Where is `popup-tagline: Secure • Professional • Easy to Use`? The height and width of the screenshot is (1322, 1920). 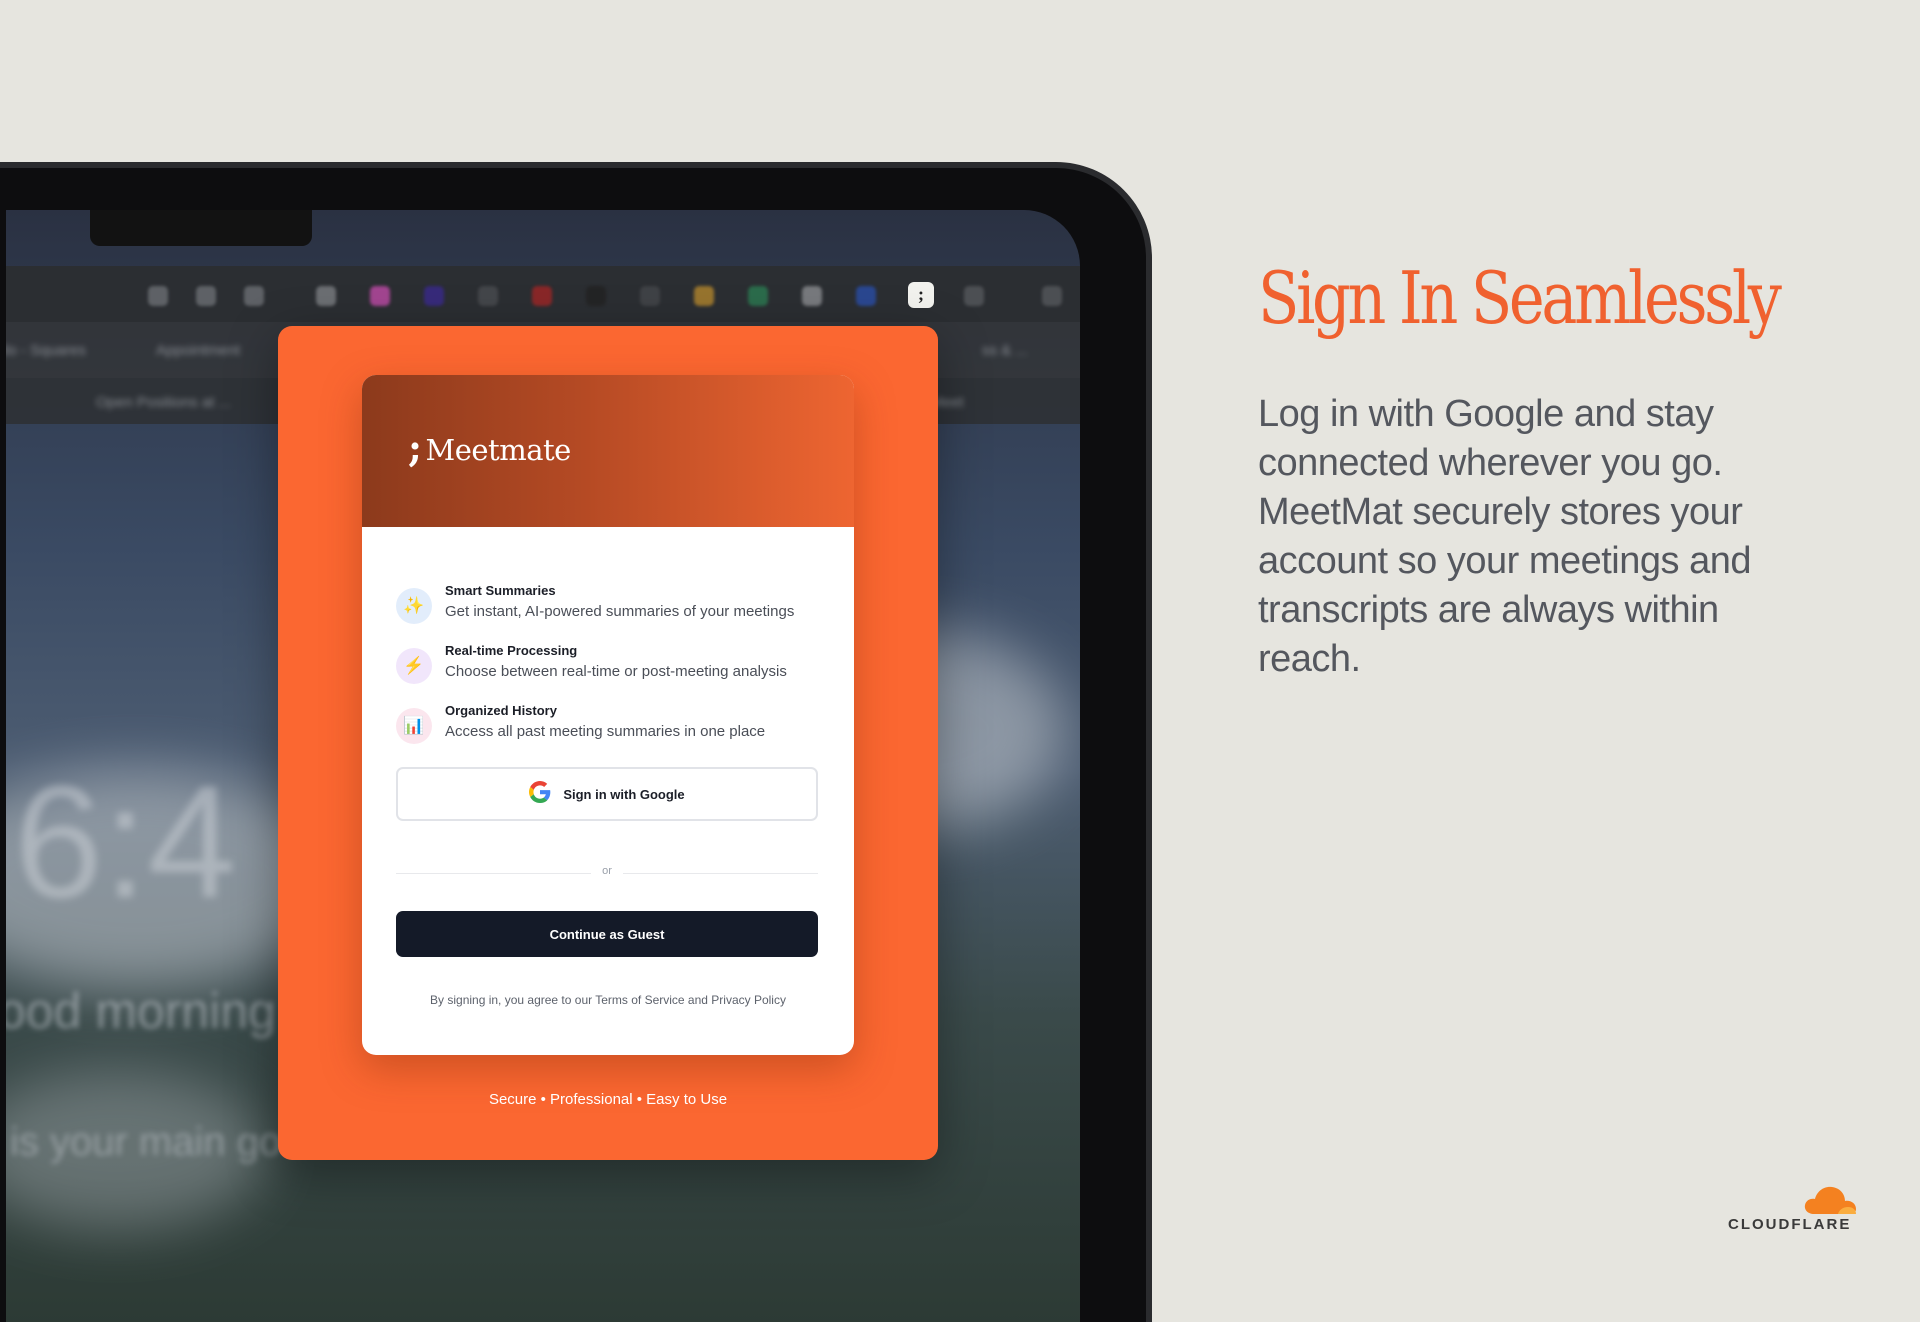 popup-tagline: Secure • Professional • Easy to Use is located at coordinates (608, 1099).